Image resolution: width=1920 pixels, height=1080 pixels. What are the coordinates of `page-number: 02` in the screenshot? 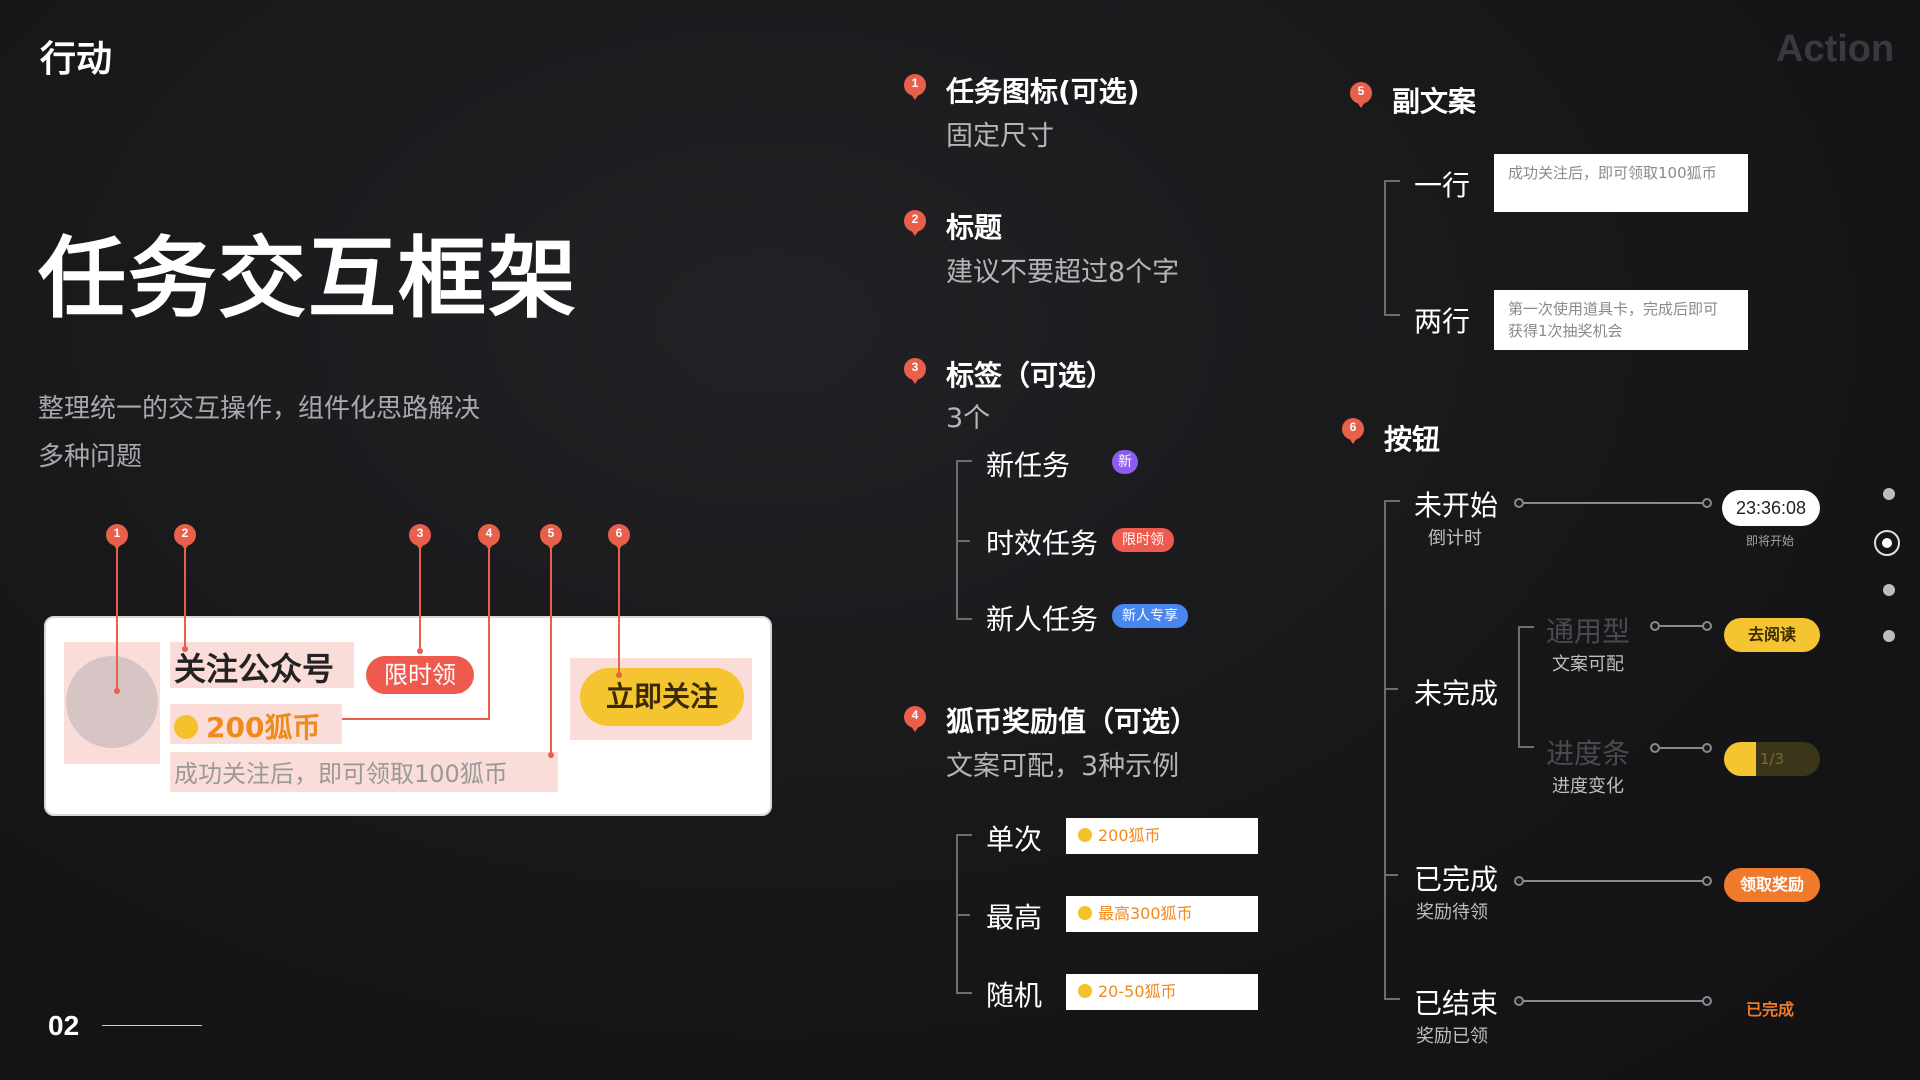 It's located at (64, 1025).